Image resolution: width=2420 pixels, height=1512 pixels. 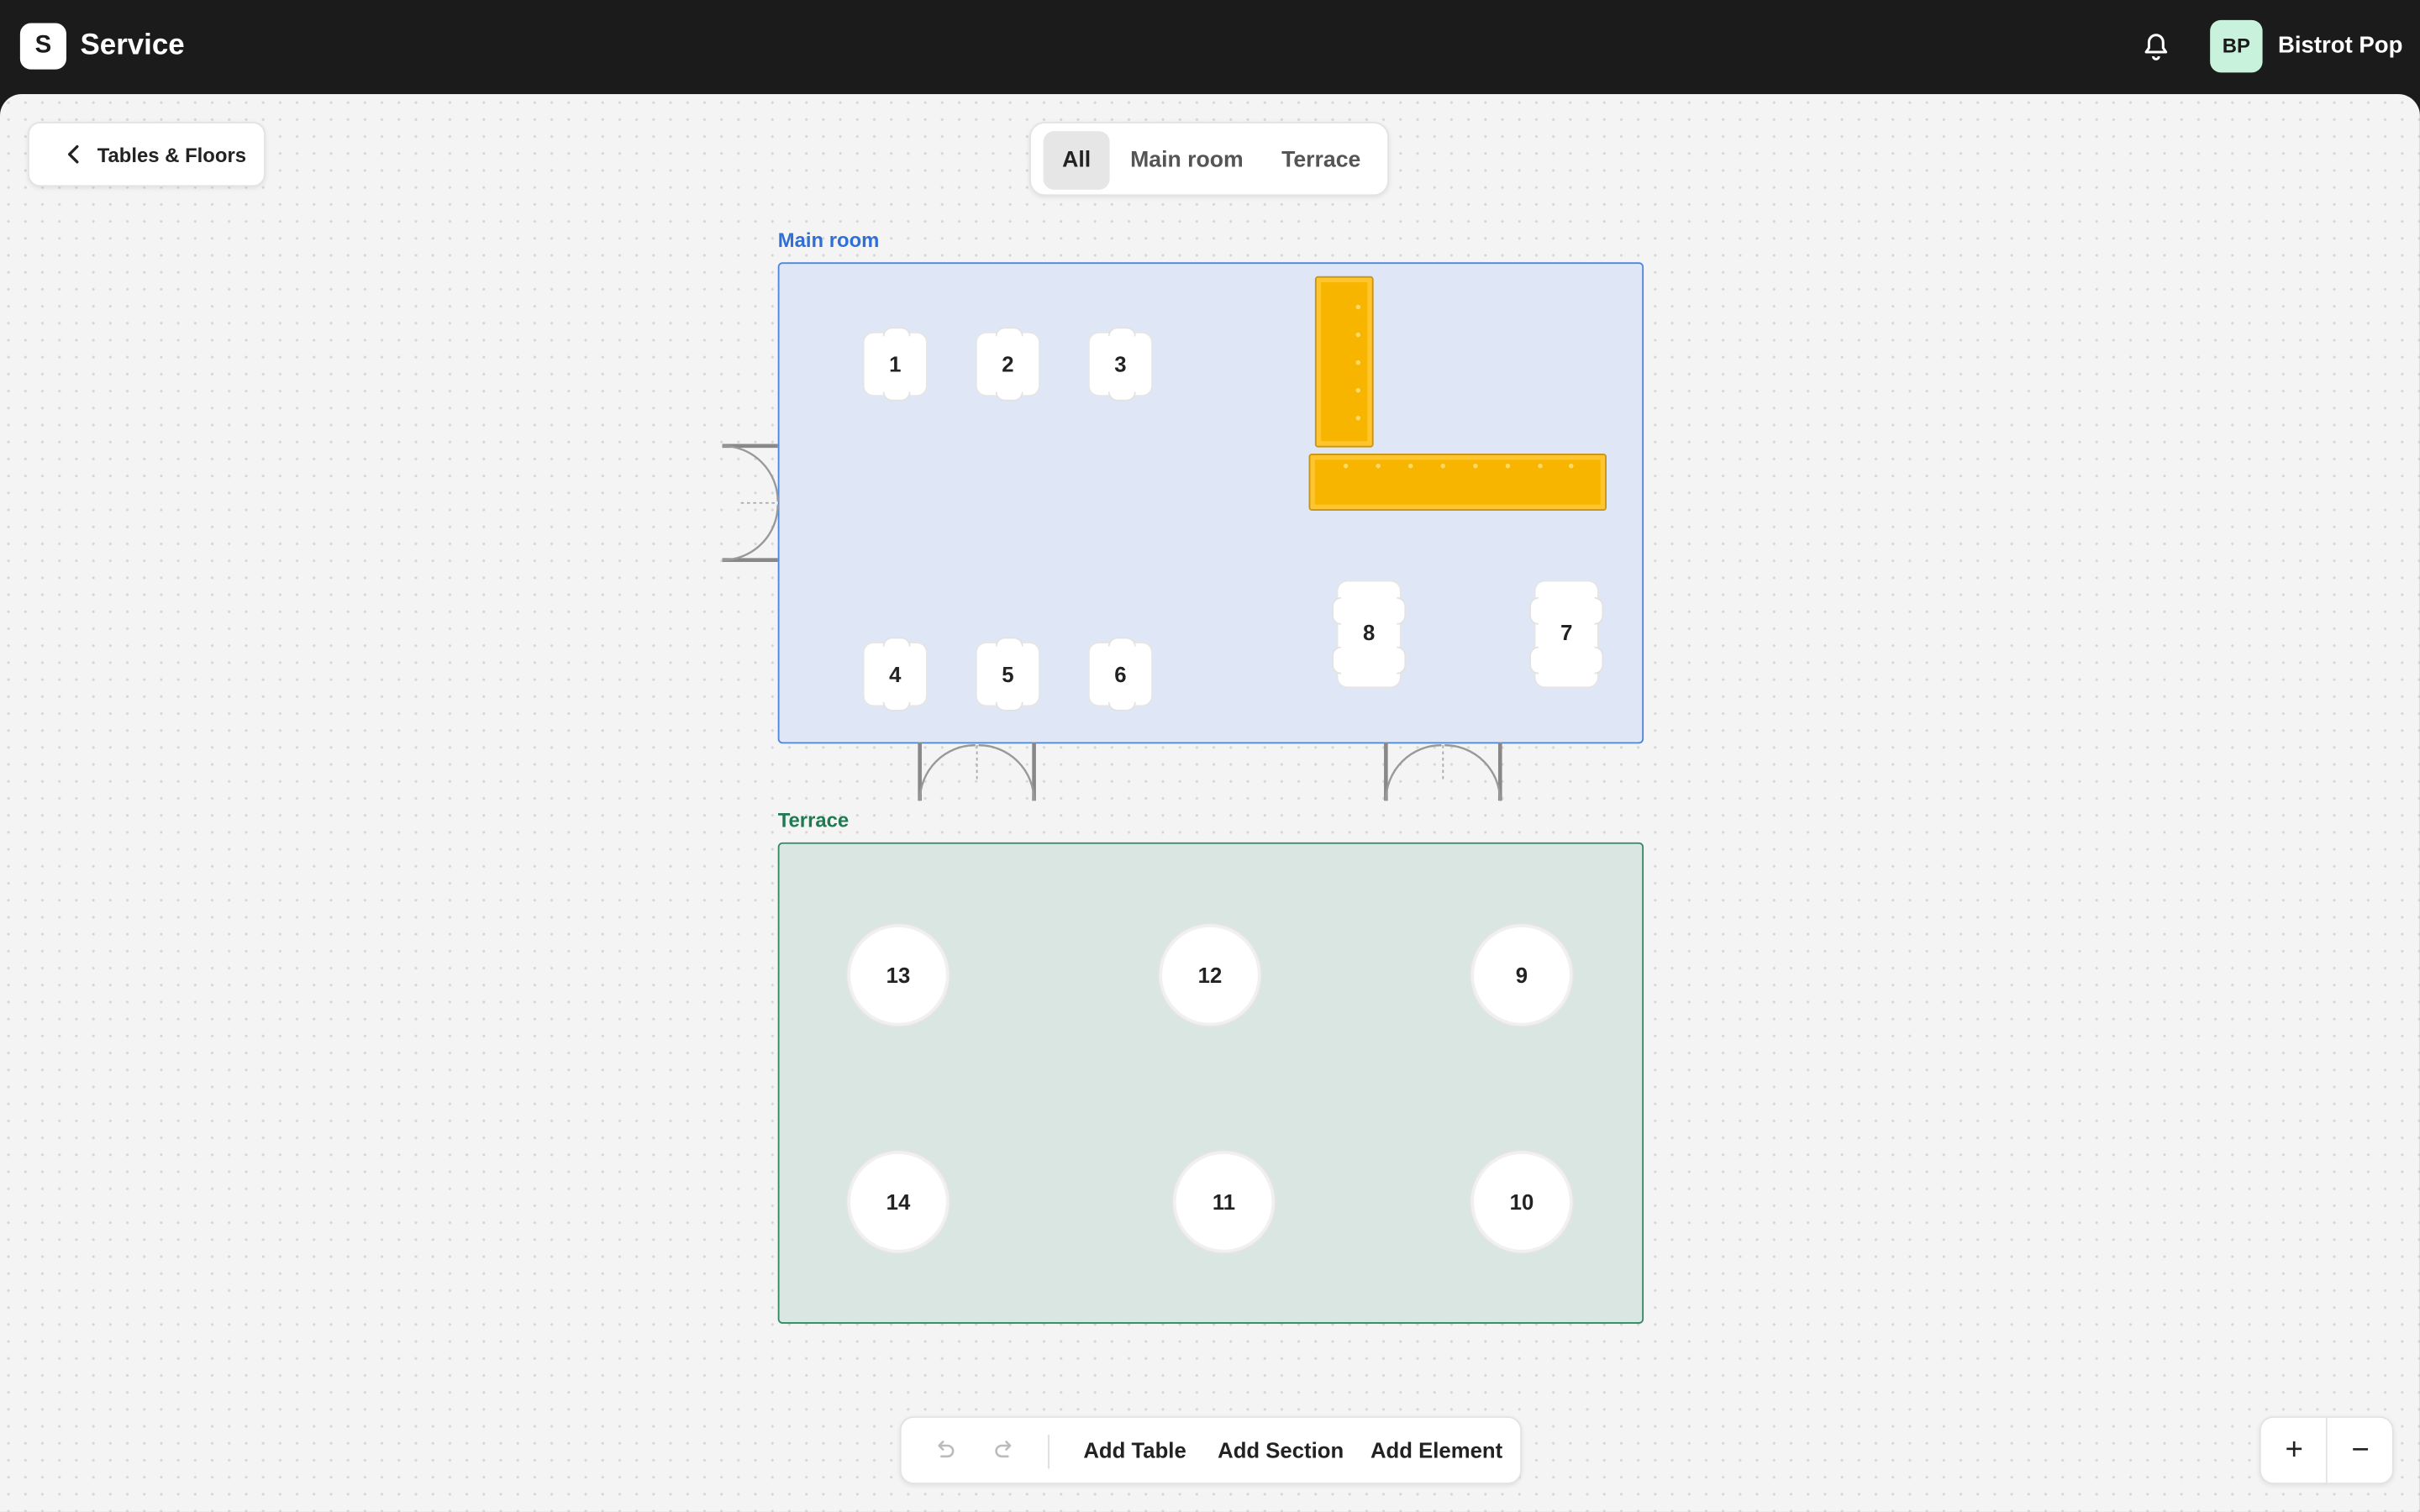 I want to click on table-7: 7, so click(x=1566, y=634).